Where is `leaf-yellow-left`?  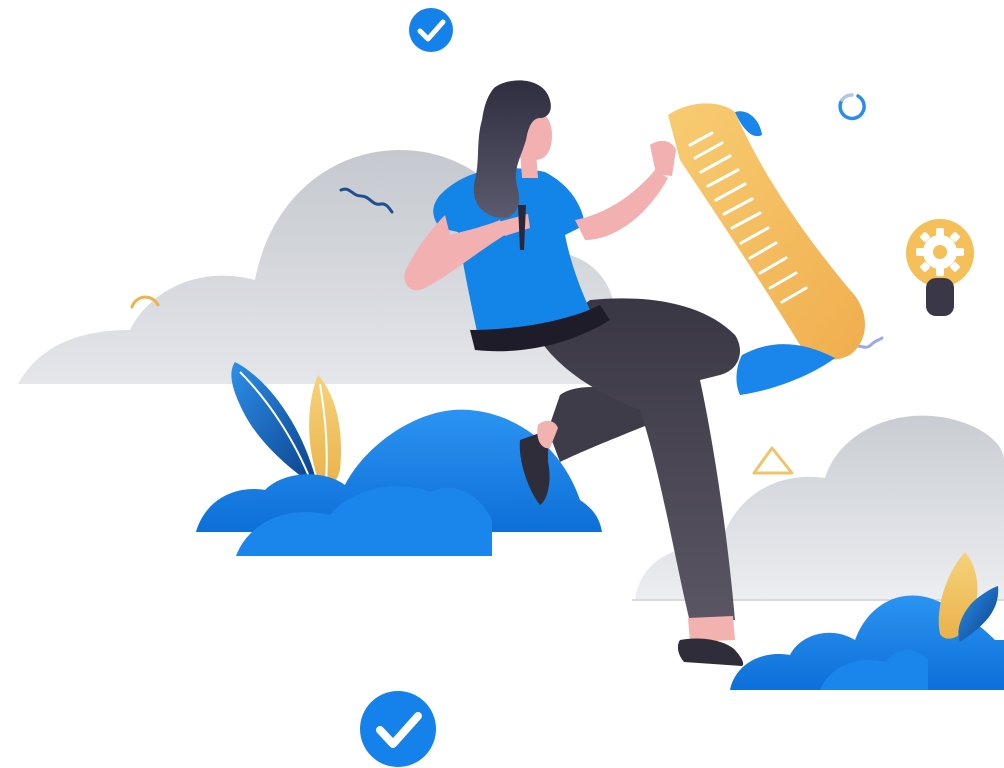 leaf-yellow-left is located at coordinates (325, 432).